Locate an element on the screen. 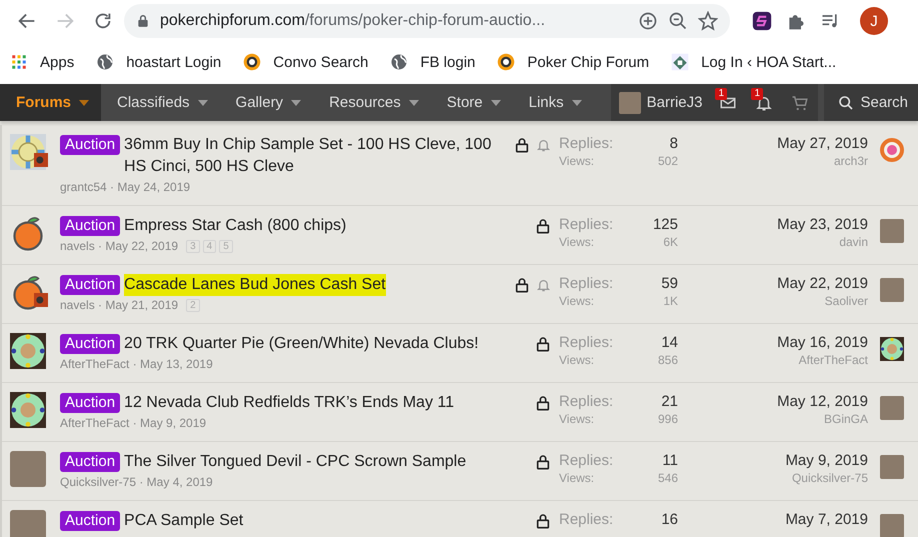 This screenshot has width=918, height=537. search-icon is located at coordinates (846, 102).